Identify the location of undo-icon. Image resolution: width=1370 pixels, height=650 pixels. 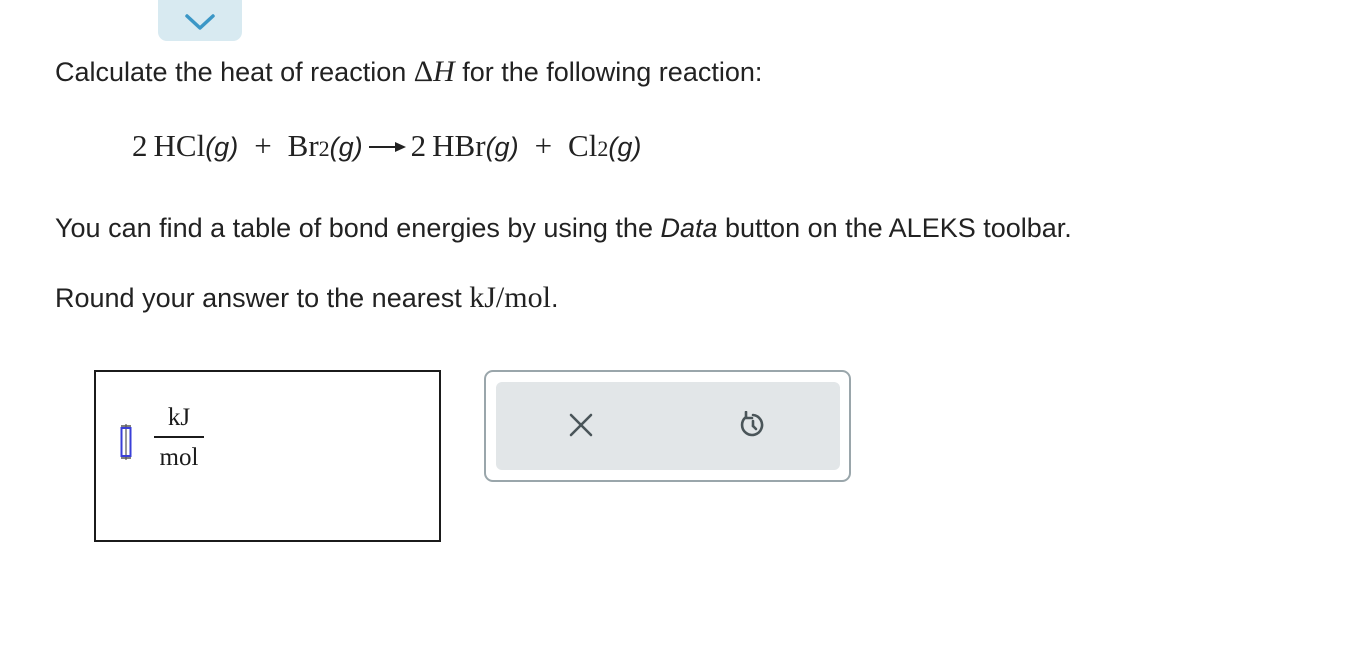
(753, 427).